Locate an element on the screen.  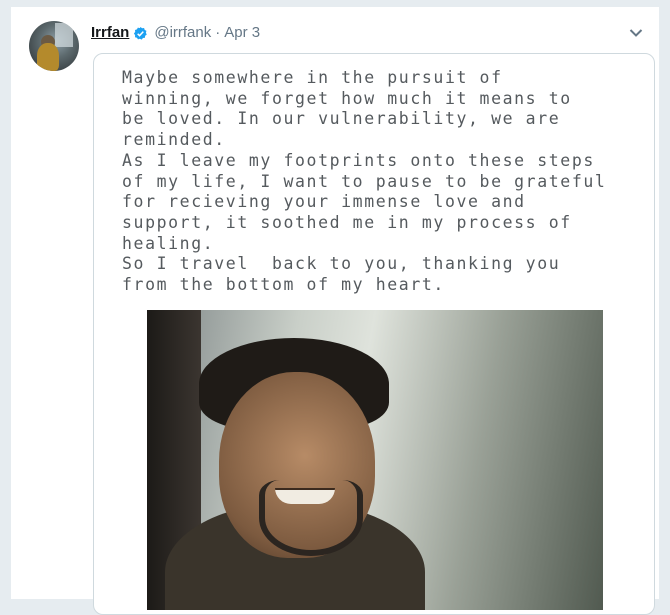
tweet-header: Irrfan @irrfank · Apr 3 is located at coordinates (175, 33).